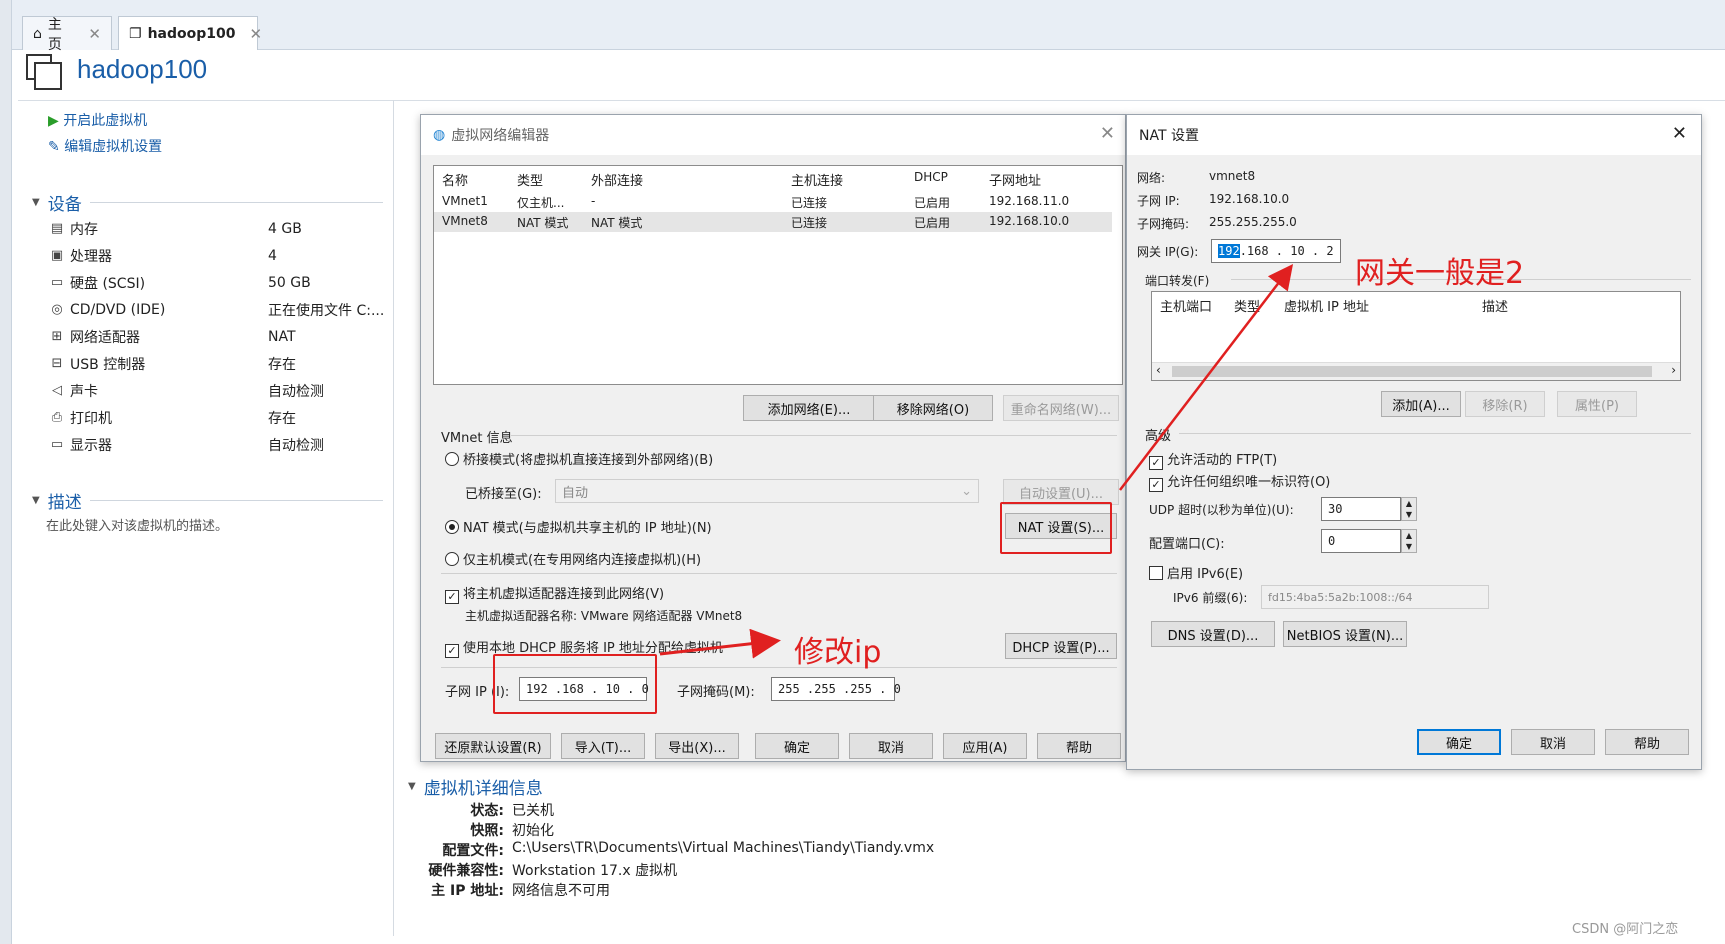 The height and width of the screenshot is (944, 1725). What do you see at coordinates (1625, 929) in the screenshot?
I see `watermark: CSDN @阿门之恋` at bounding box center [1625, 929].